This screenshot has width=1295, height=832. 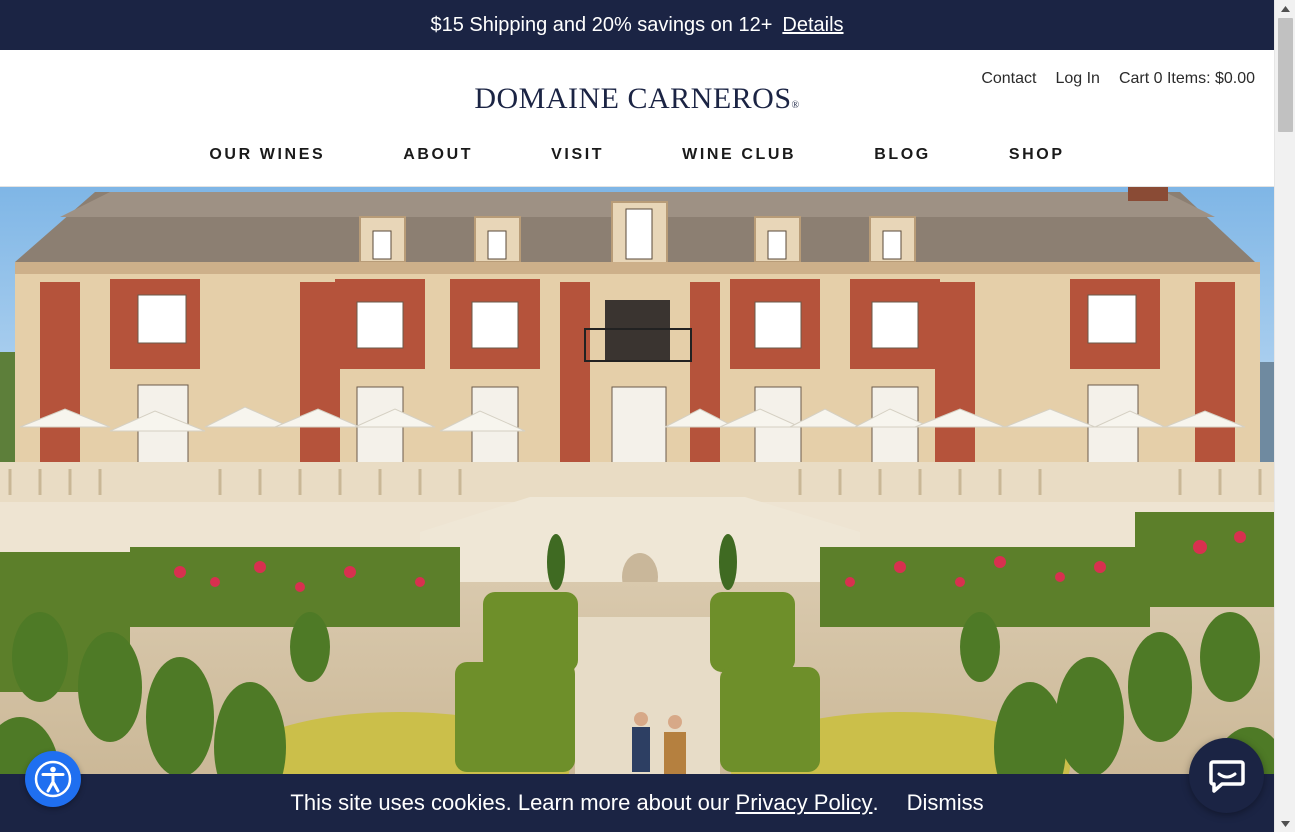 I want to click on nav-our-wines: OUR WINES, so click(x=267, y=155).